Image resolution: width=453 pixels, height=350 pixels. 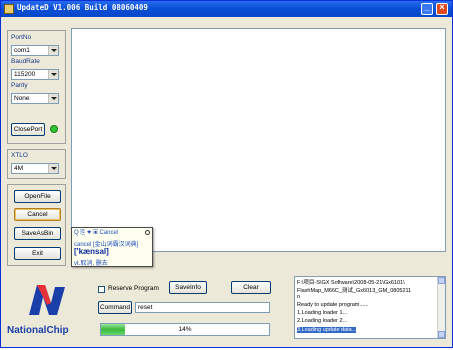 I want to click on log-scrollbar, so click(x=441, y=307).